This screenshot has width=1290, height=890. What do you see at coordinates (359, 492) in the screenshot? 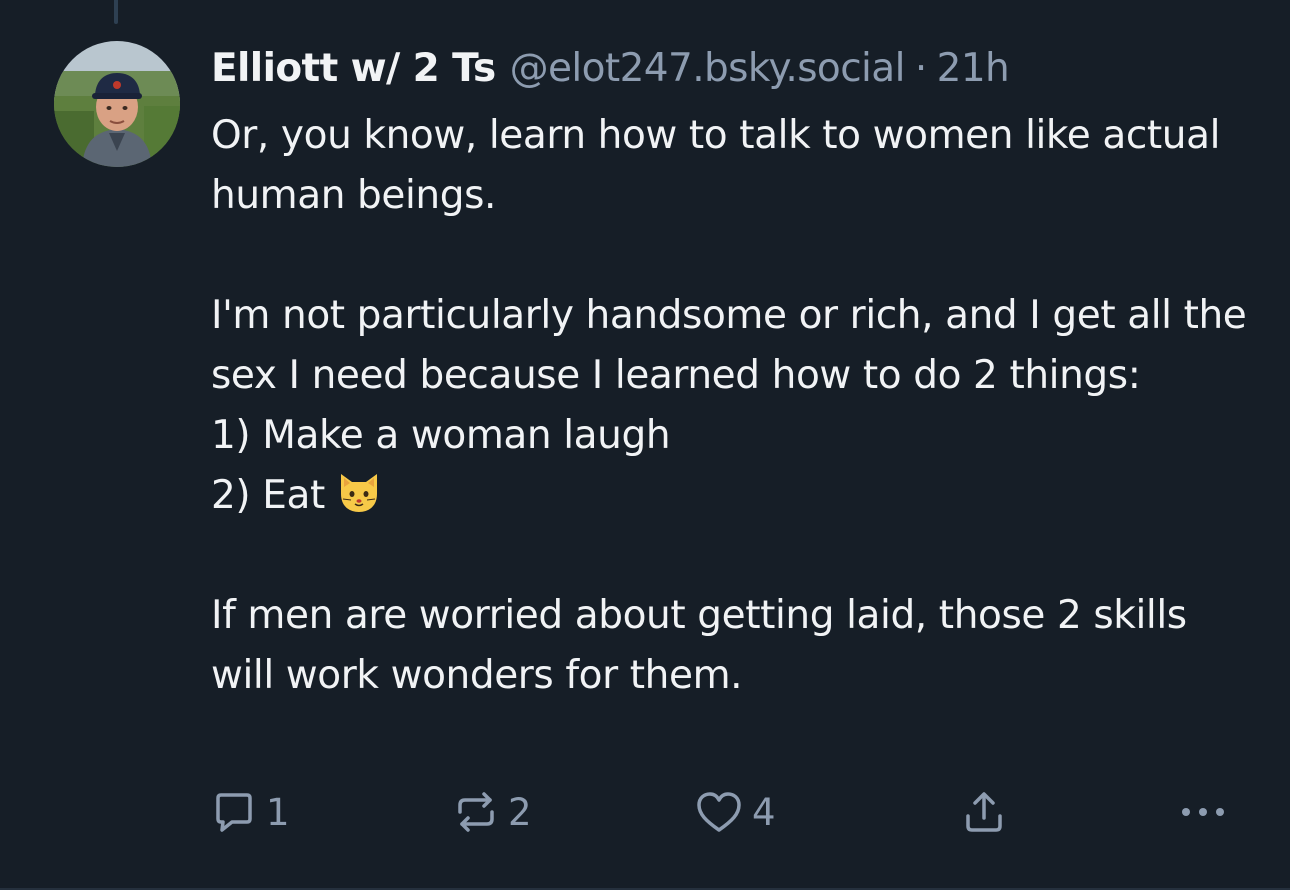
I see `cat-face-emoji-icon` at bounding box center [359, 492].